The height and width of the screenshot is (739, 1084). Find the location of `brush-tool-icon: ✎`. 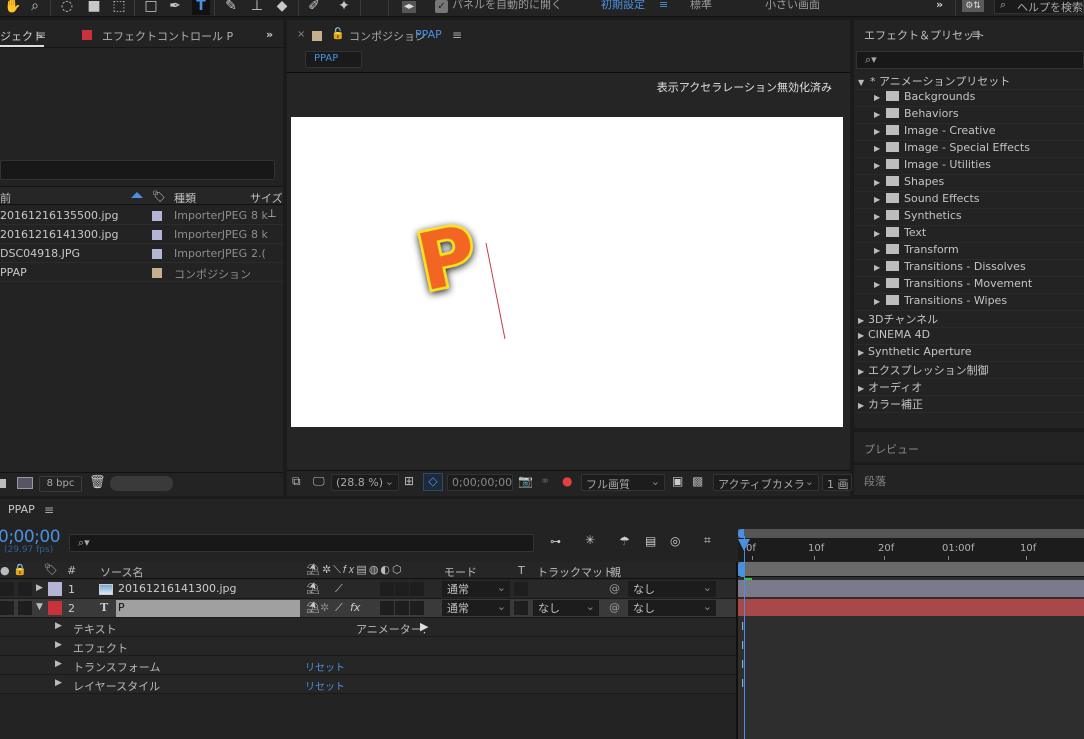

brush-tool-icon: ✎ is located at coordinates (231, 7).